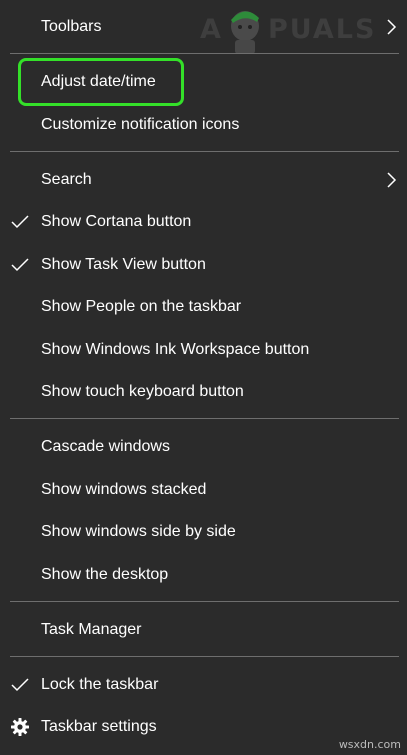  I want to click on menu-item-label: Lock the taskbar, so click(100, 684).